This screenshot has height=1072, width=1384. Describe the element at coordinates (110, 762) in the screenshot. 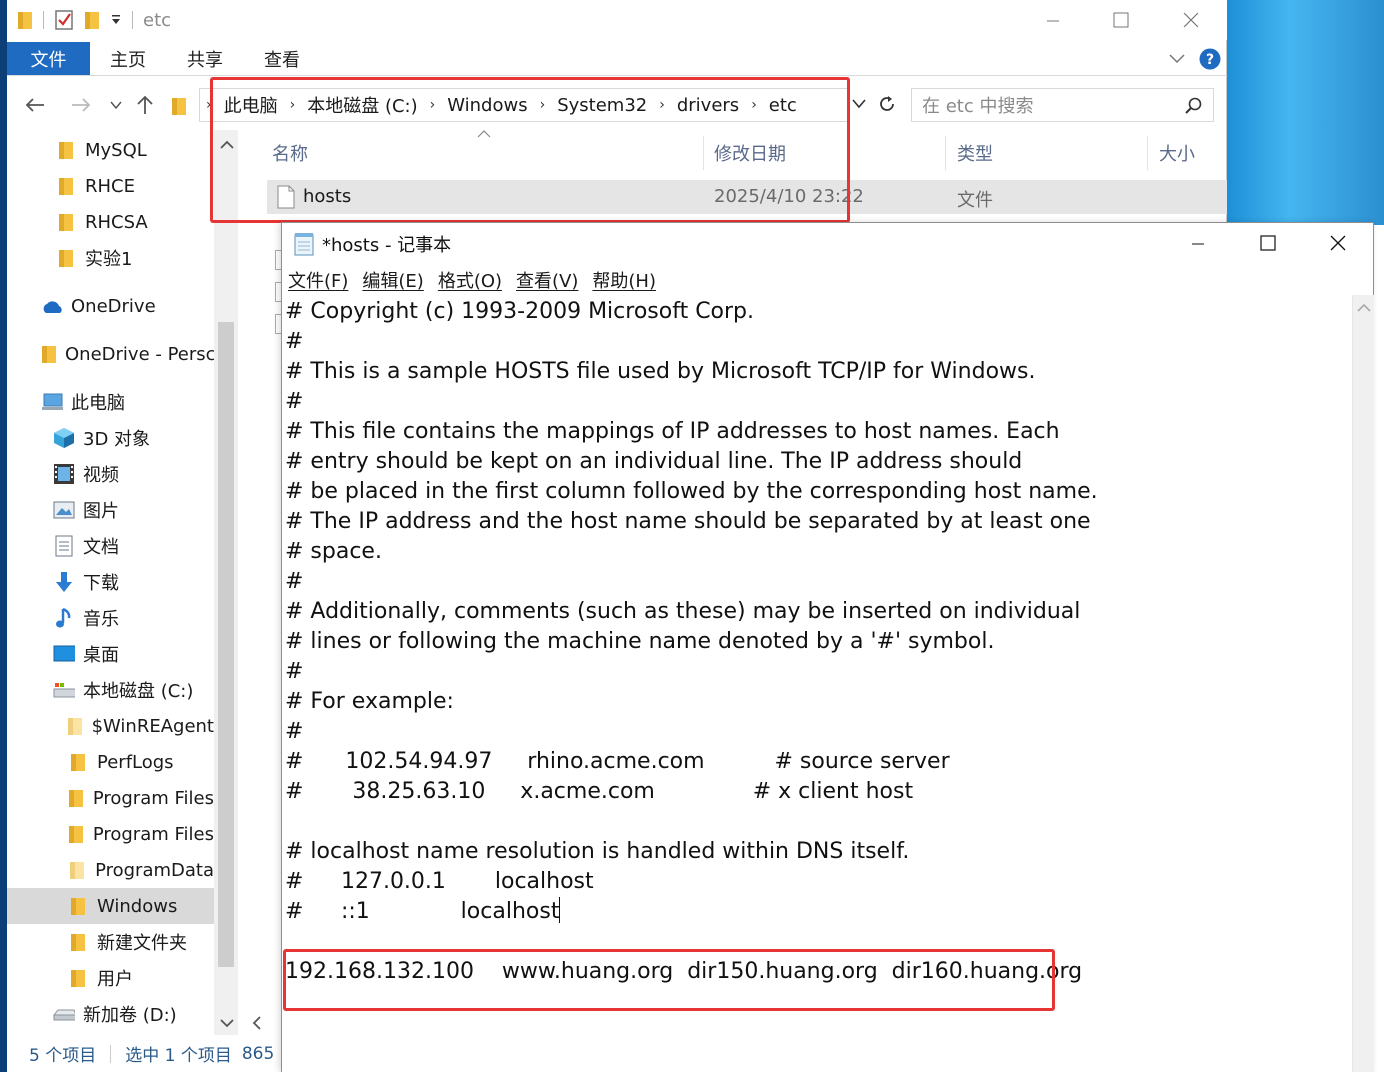

I see `nav-item-perflogs: PerfLogs` at that location.